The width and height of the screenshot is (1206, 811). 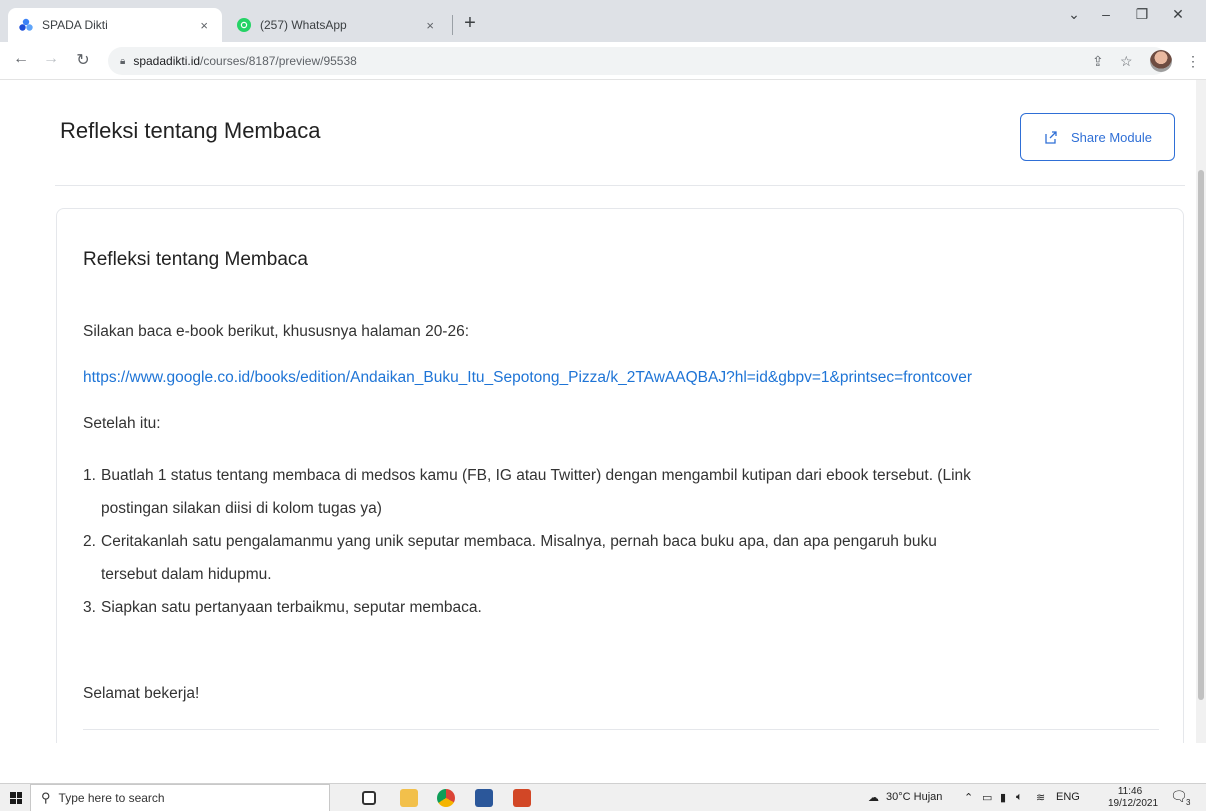 I want to click on clock-date: 19/12/2021, so click(x=1133, y=803).